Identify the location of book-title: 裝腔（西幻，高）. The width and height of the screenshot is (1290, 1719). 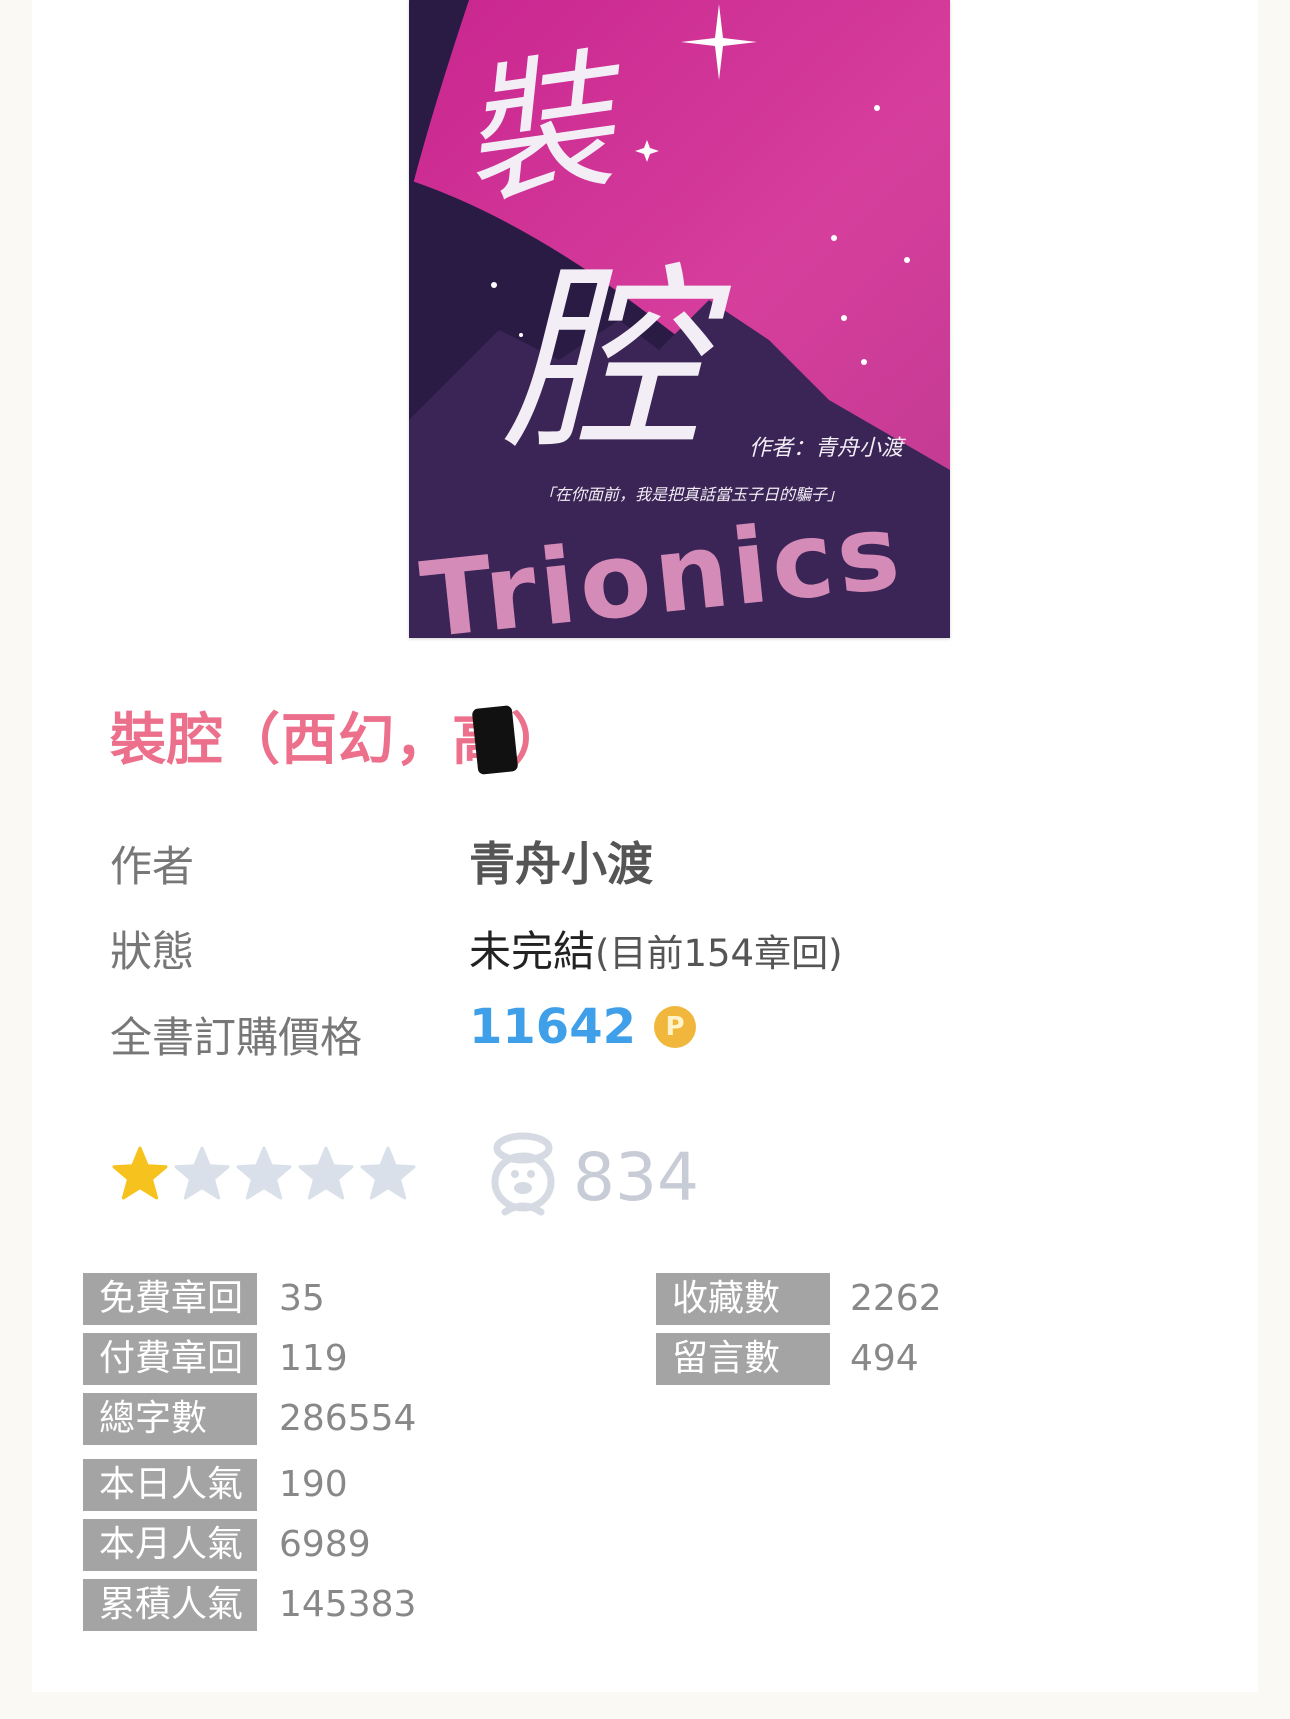
(339, 735).